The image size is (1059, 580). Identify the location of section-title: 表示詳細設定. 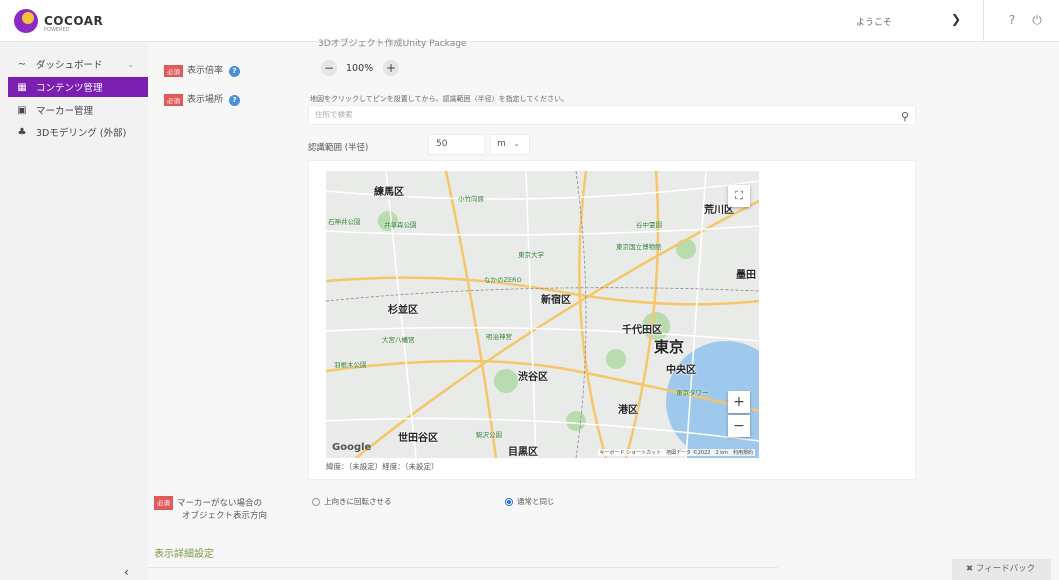
(184, 554).